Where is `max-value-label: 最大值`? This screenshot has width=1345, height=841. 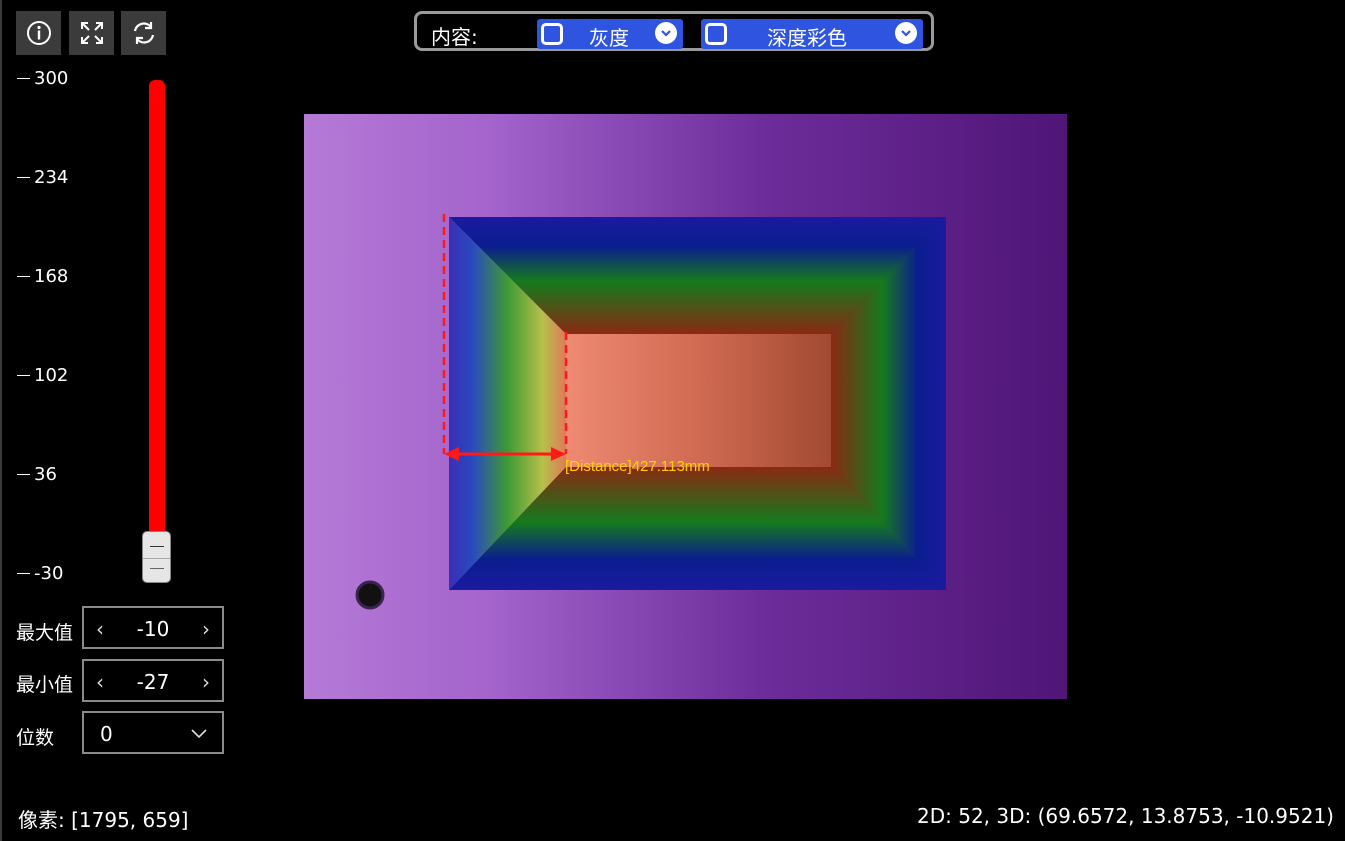
max-value-label: 最大值 is located at coordinates (45, 633).